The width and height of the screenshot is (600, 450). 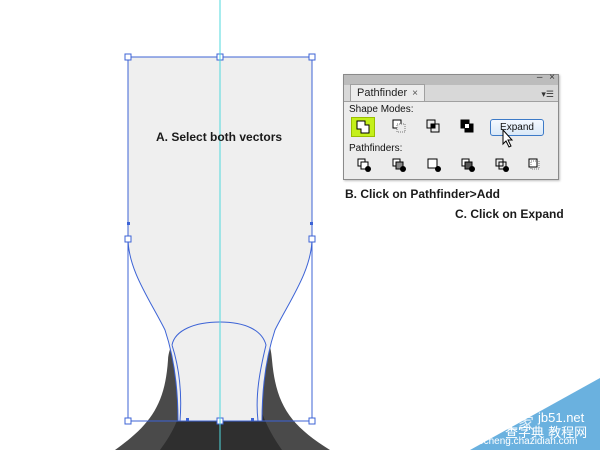 I want to click on annotation-select-vectors: A. Select both vectors, so click(x=219, y=137).